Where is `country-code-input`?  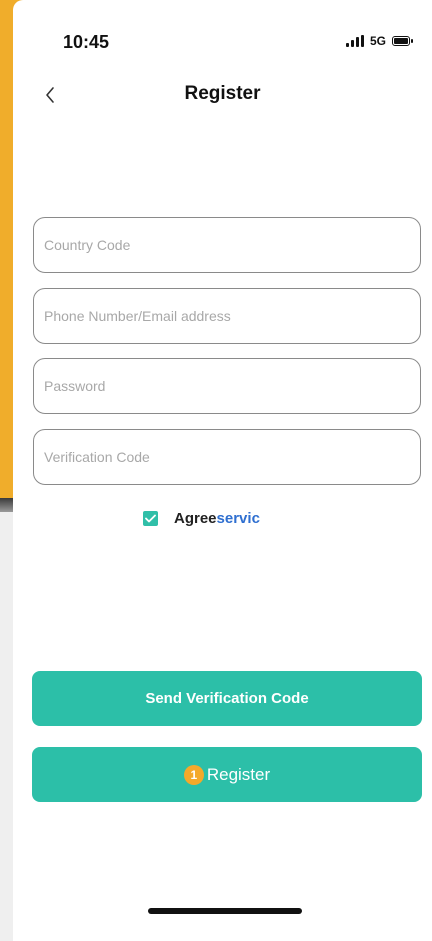 country-code-input is located at coordinates (227, 245).